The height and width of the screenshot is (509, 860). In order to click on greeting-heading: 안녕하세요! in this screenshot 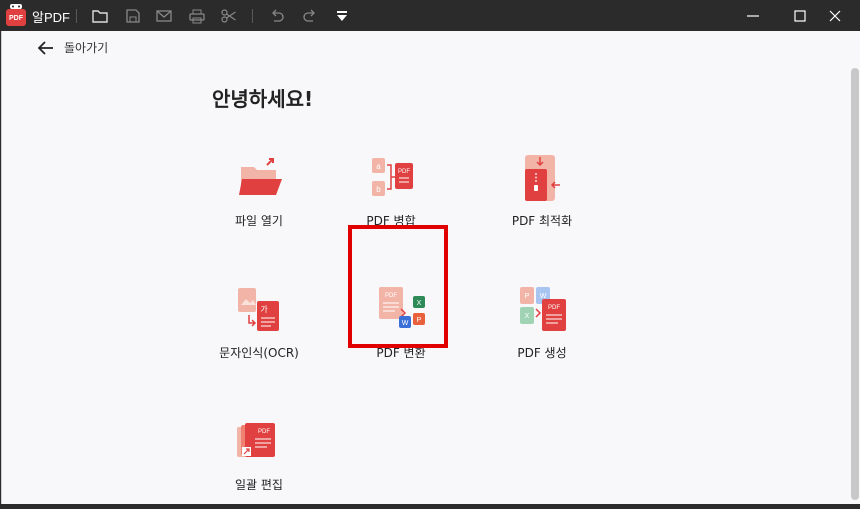, I will do `click(263, 99)`.